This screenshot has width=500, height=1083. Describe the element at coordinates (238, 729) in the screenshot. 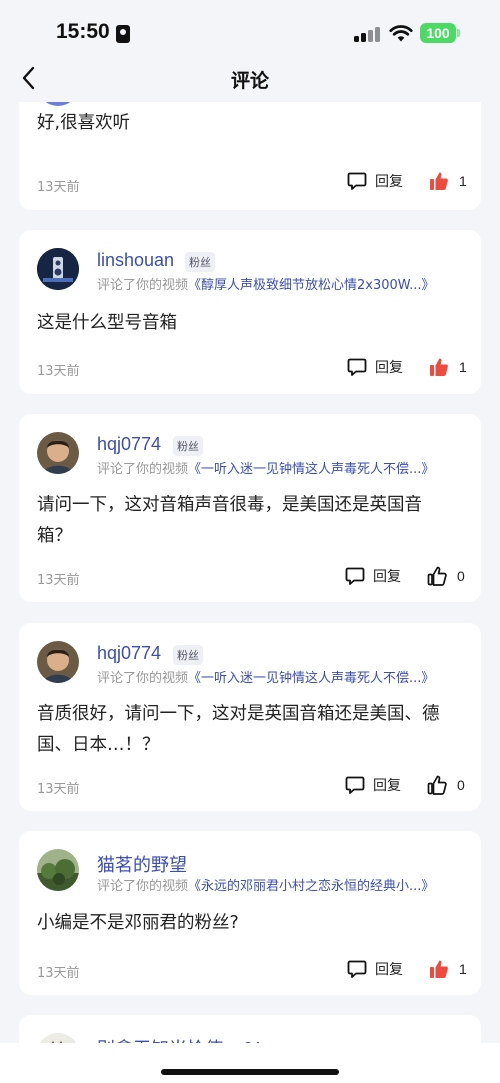

I see `comment-text: 音质很好，请问一下，这对是英国音箱还是美国、德国、日本…！？` at that location.